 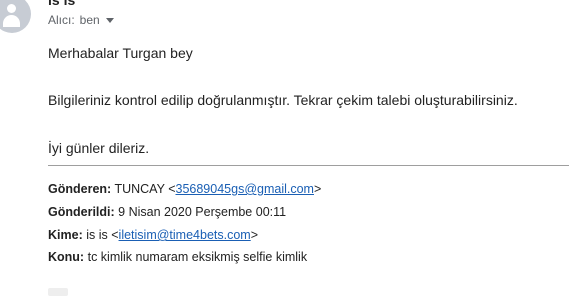 I want to click on subject-label: Konu:, so click(x=66, y=257).